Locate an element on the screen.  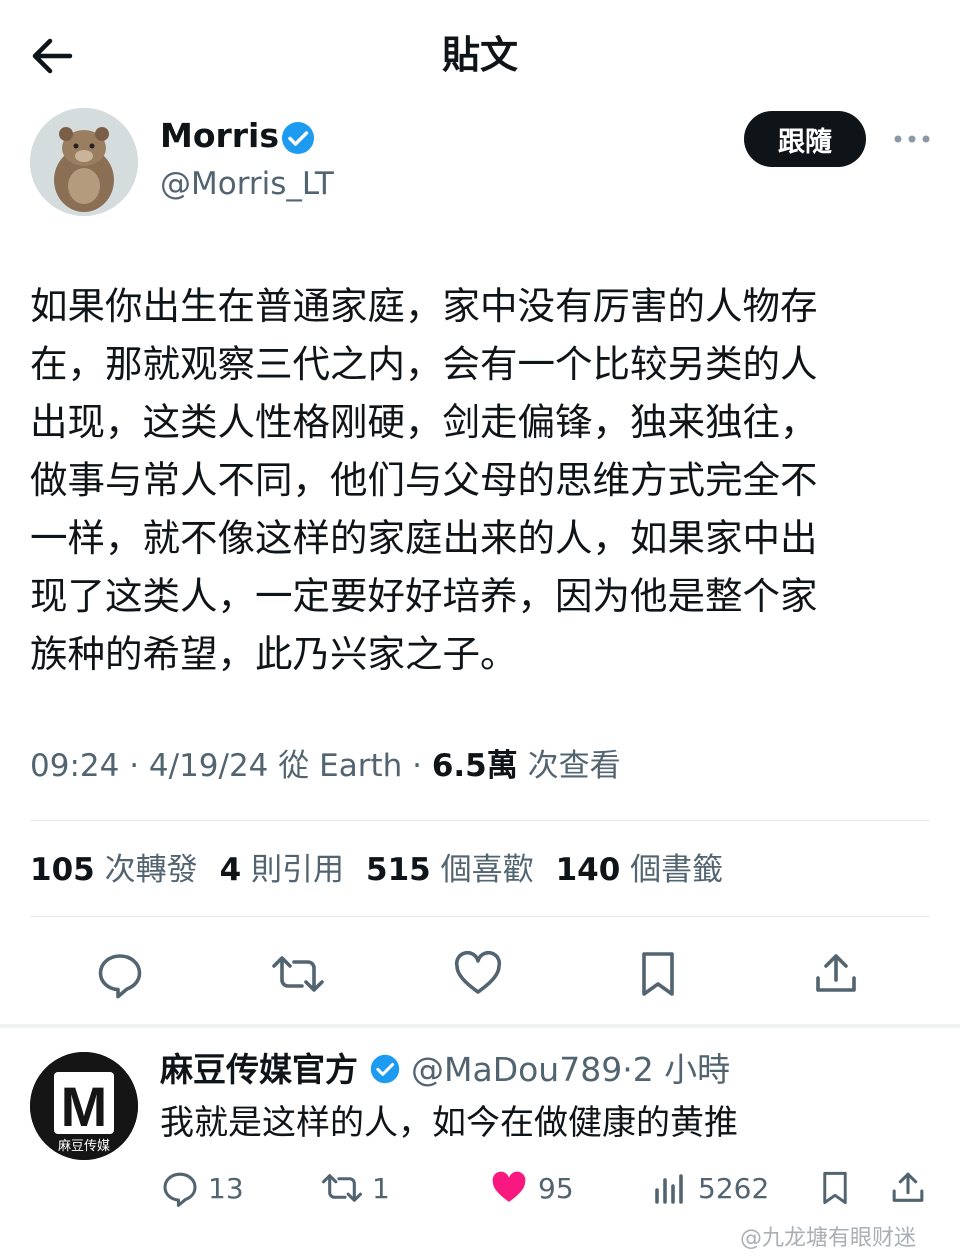
reply-text: 我就是这样的人，如今在做健康的黄推 is located at coordinates (449, 1123).